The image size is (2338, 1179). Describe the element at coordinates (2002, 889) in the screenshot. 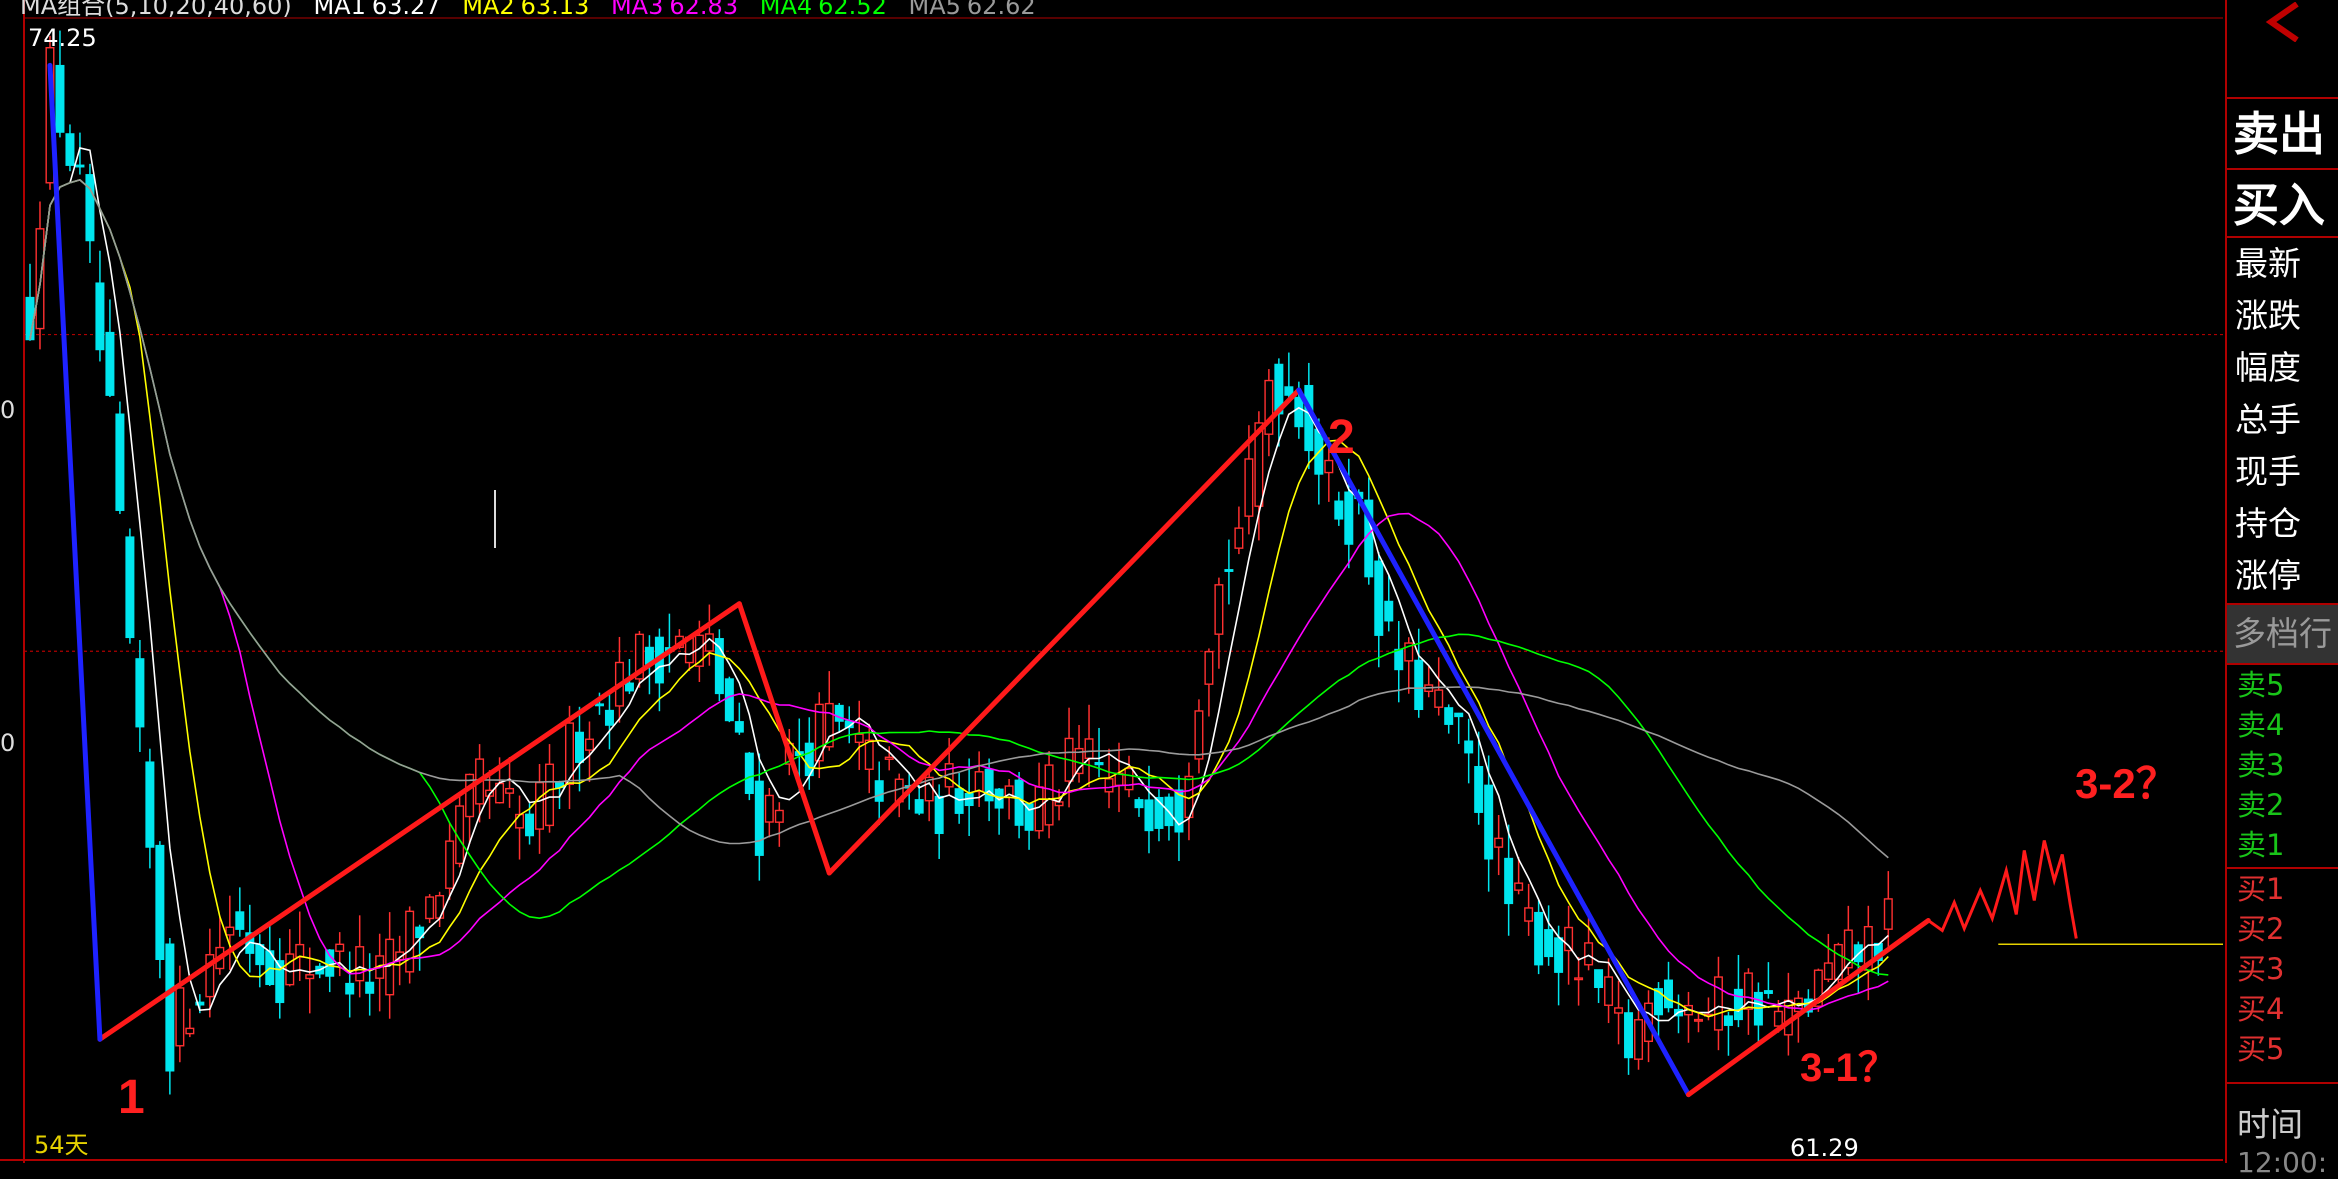

I see `wave-projection-zigzag` at that location.